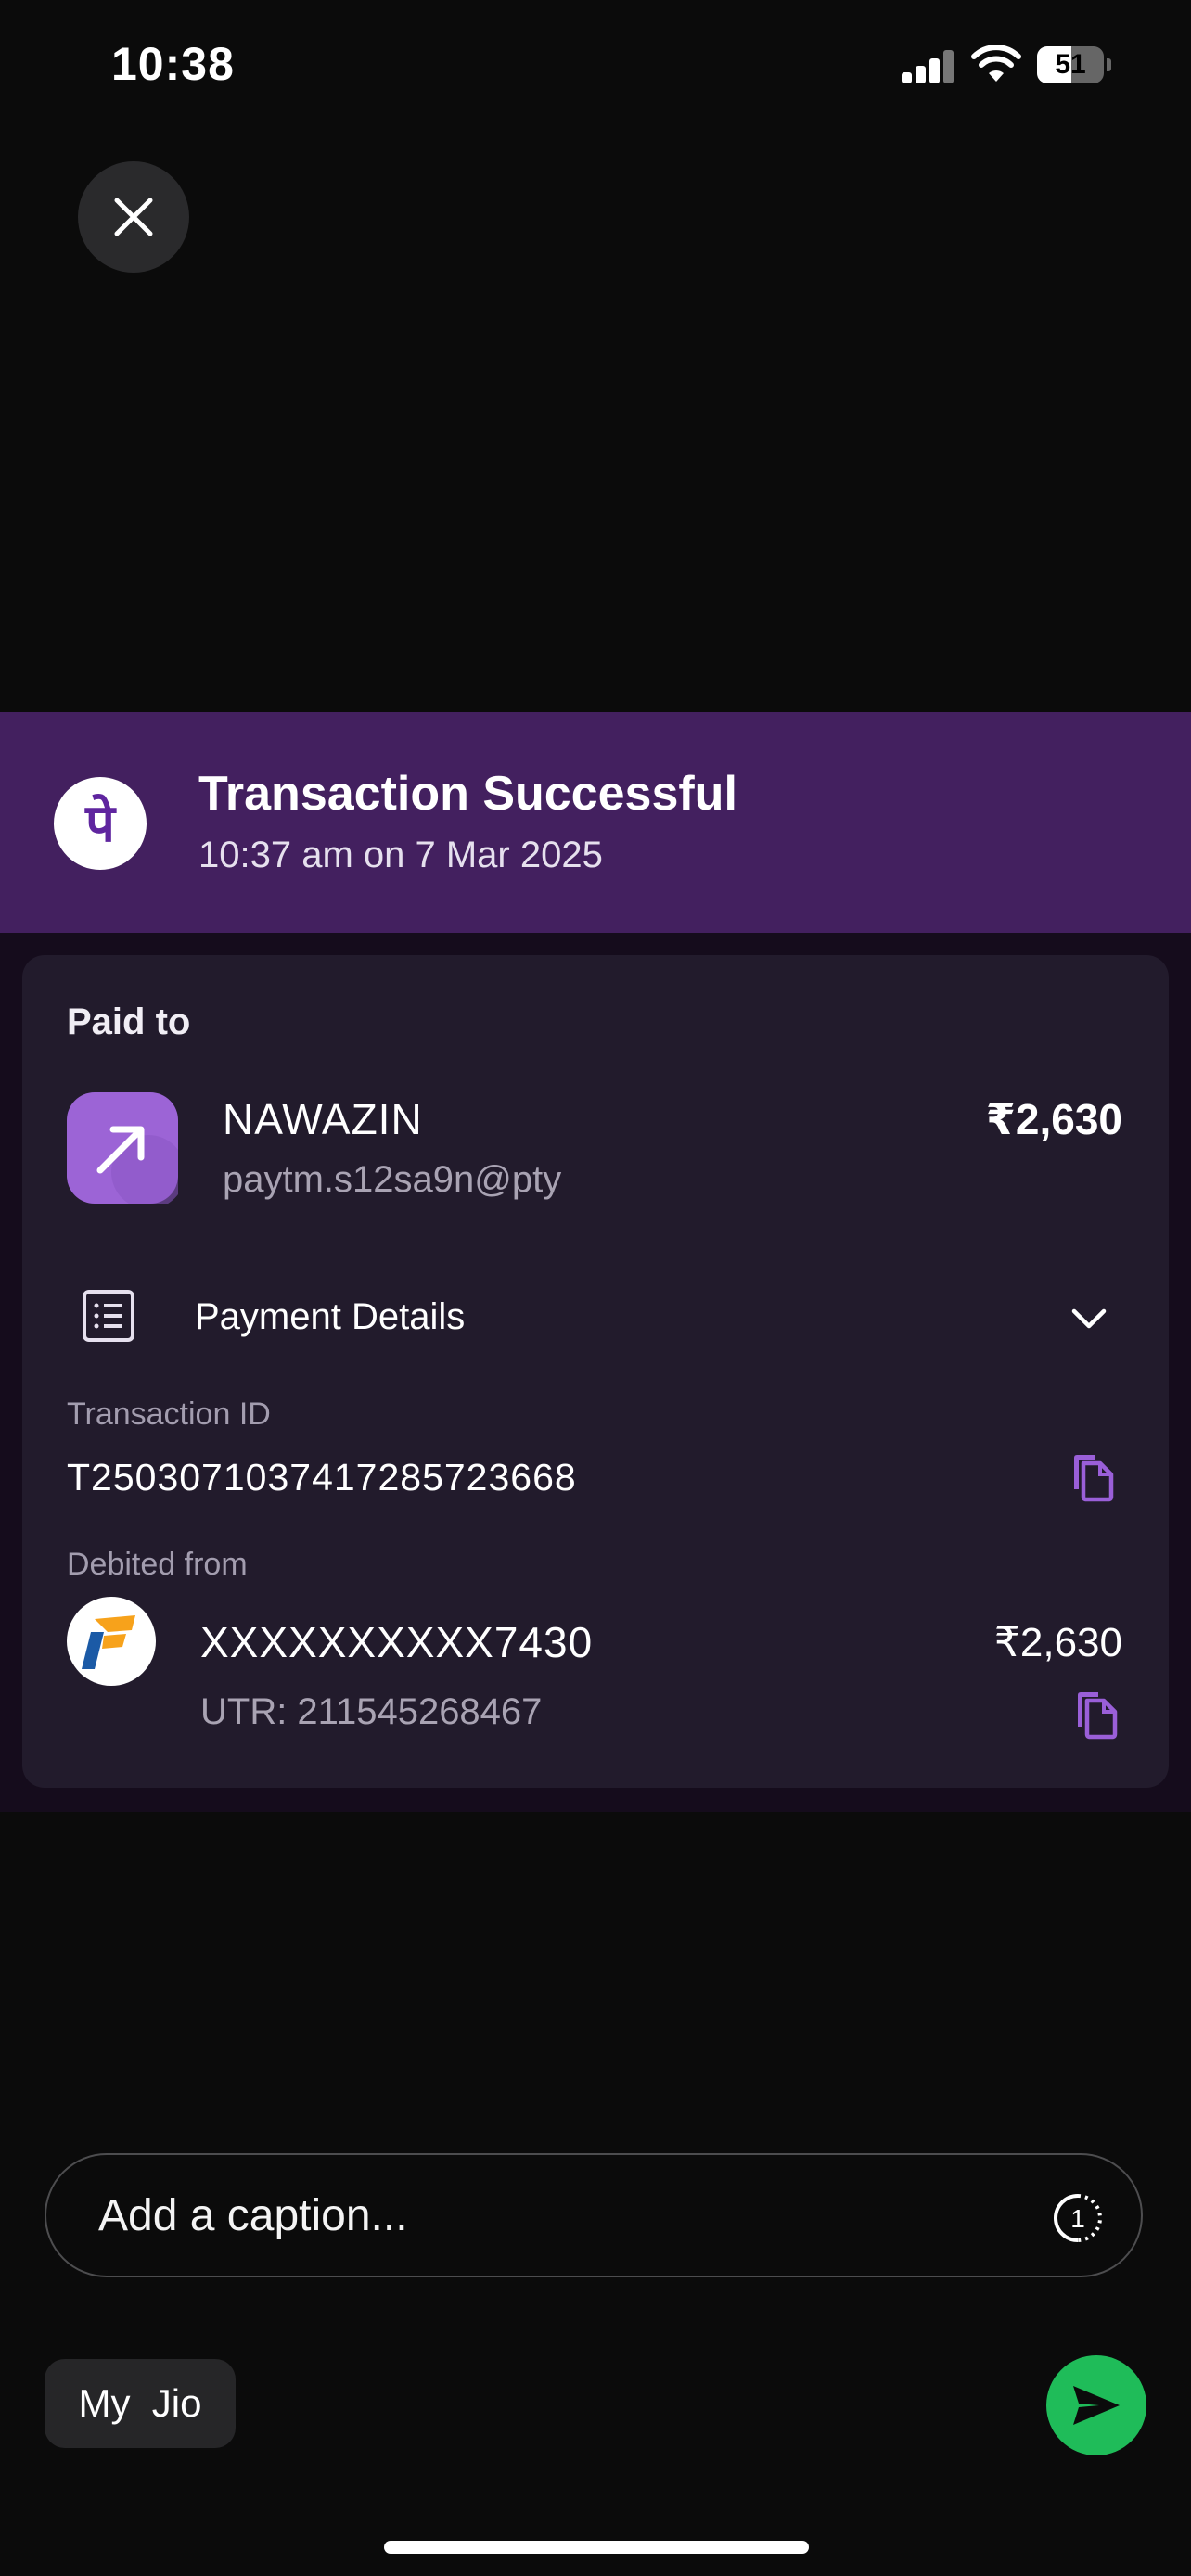 This screenshot has height=2576, width=1191. What do you see at coordinates (157, 1565) in the screenshot?
I see `debited-from-label: Debited from` at bounding box center [157, 1565].